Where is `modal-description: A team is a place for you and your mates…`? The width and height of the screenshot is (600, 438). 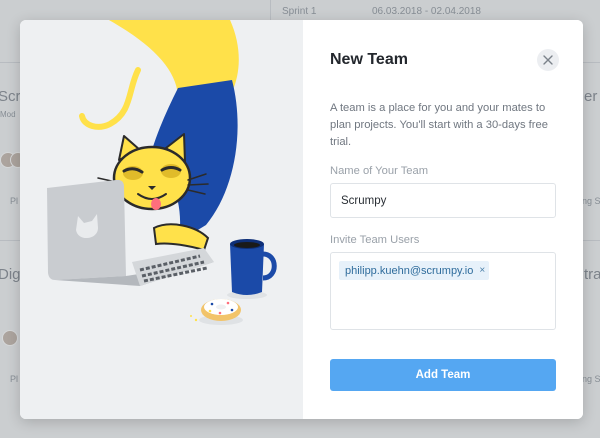 modal-description: A team is a place for you and your mates… is located at coordinates (439, 125).